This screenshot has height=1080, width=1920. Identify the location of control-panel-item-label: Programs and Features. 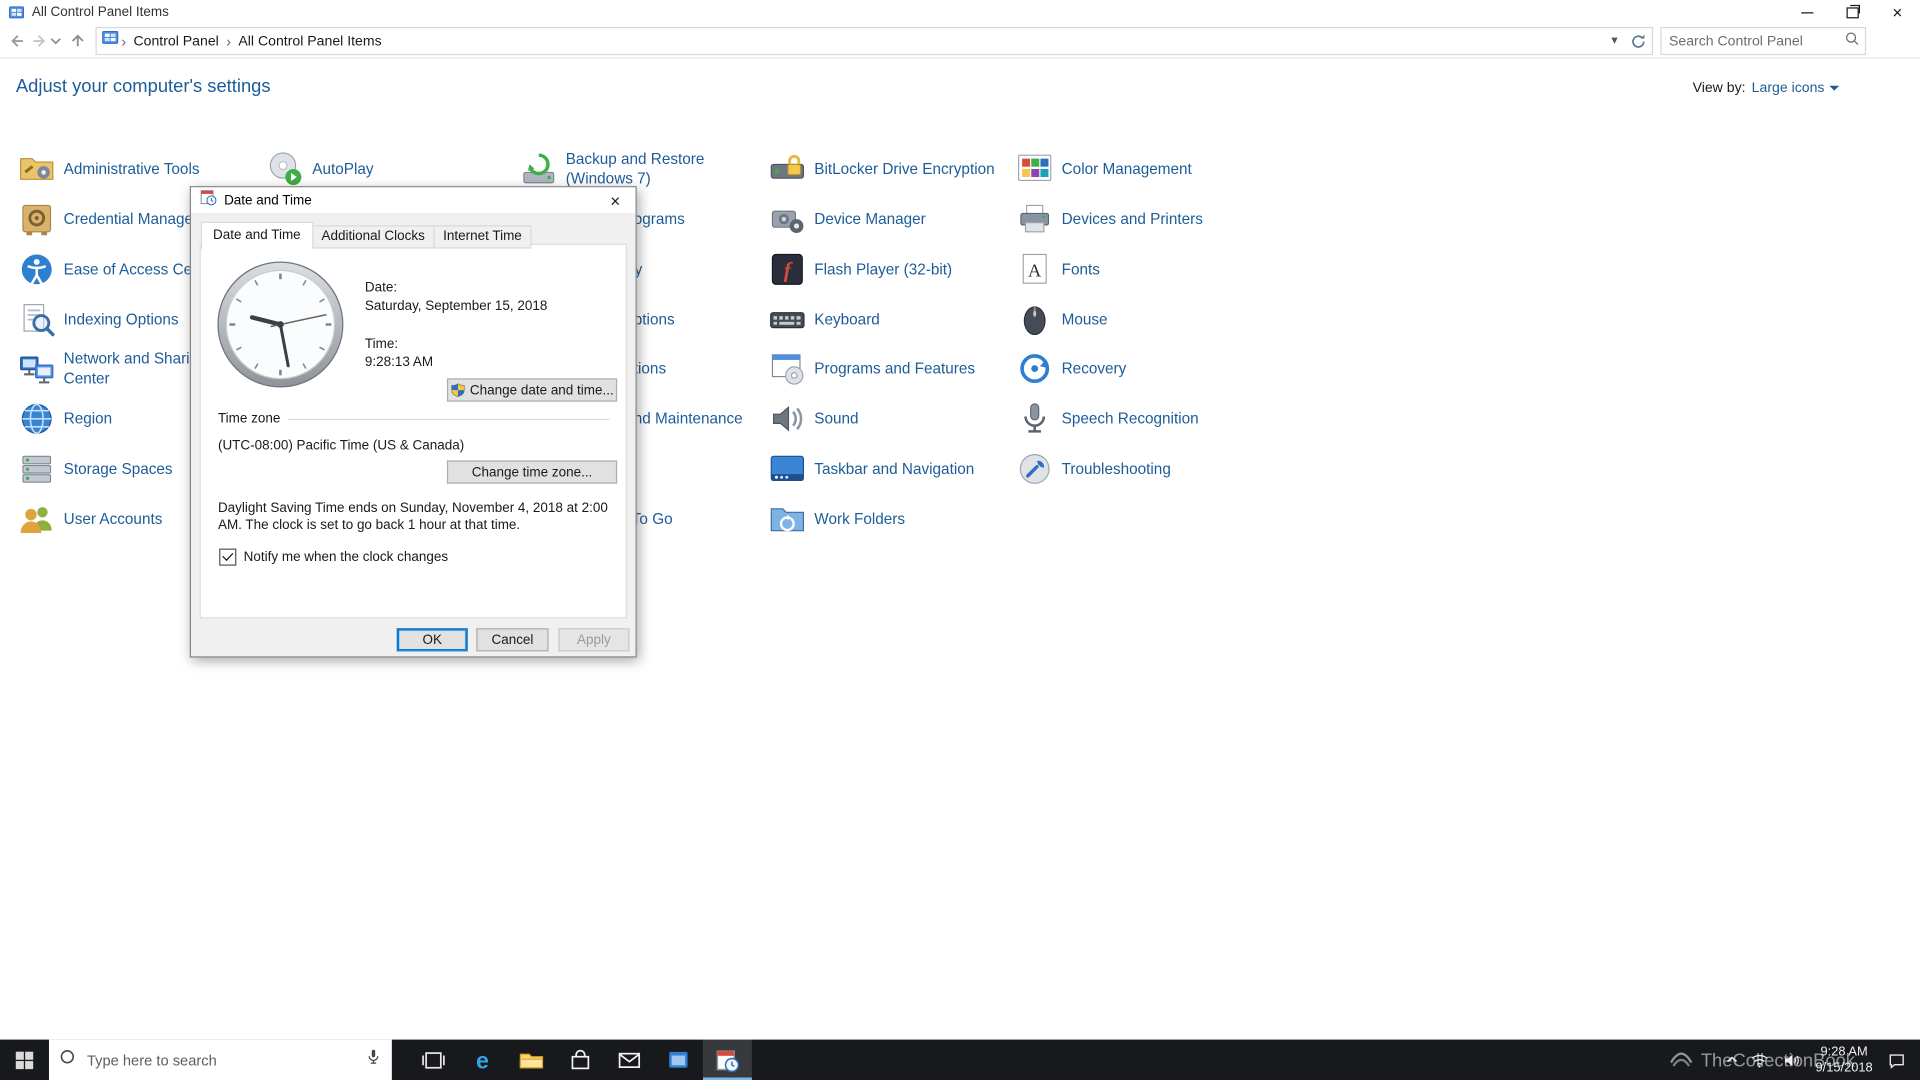
(895, 369).